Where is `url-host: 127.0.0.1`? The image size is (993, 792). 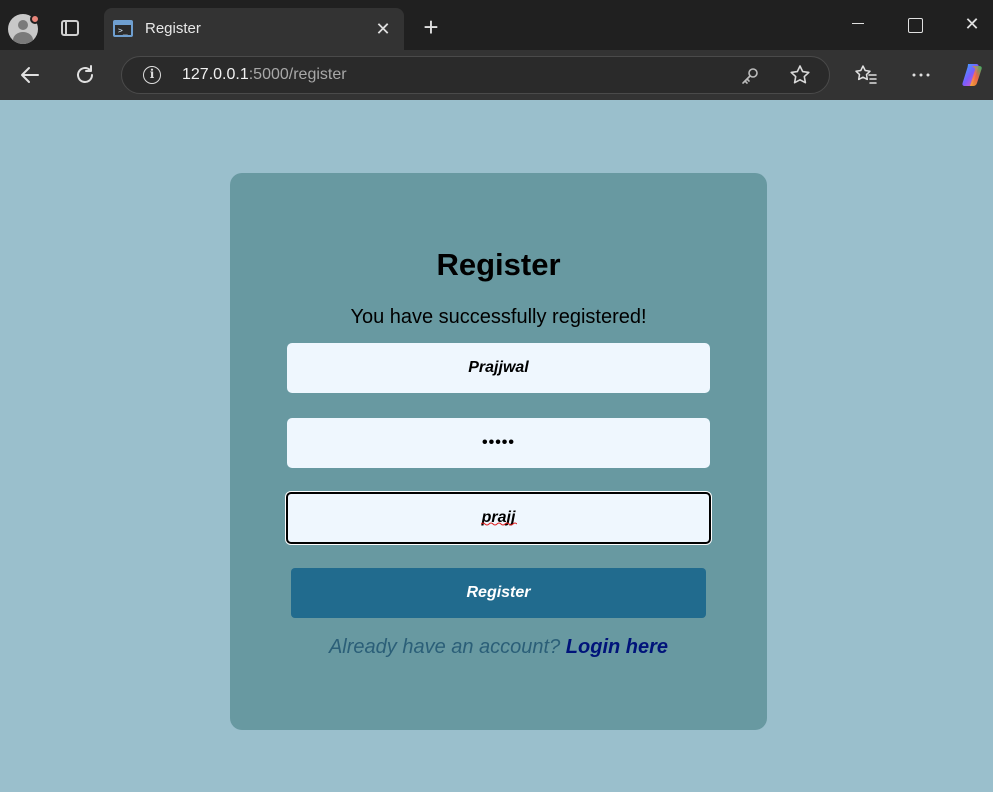
url-host: 127.0.0.1 is located at coordinates (215, 74).